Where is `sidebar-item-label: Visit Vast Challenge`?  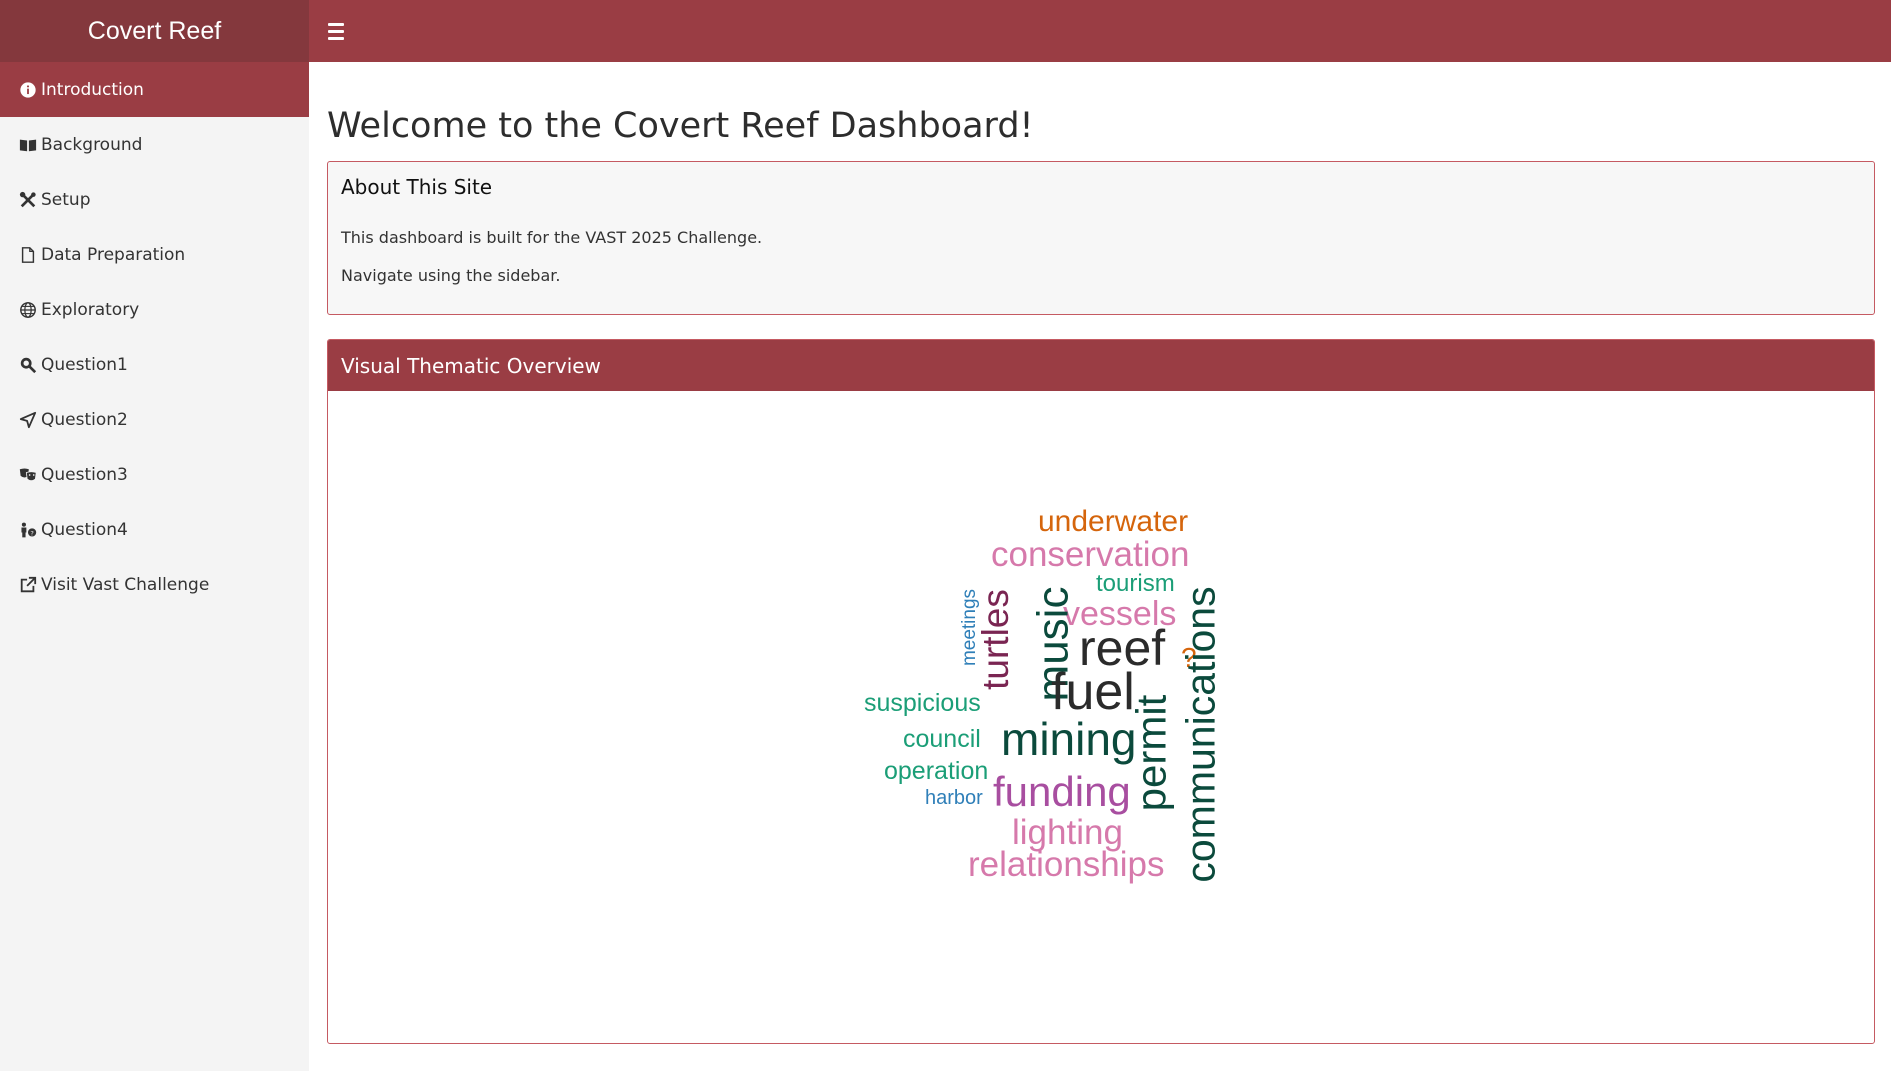
sidebar-item-label: Visit Vast Challenge is located at coordinates (125, 584).